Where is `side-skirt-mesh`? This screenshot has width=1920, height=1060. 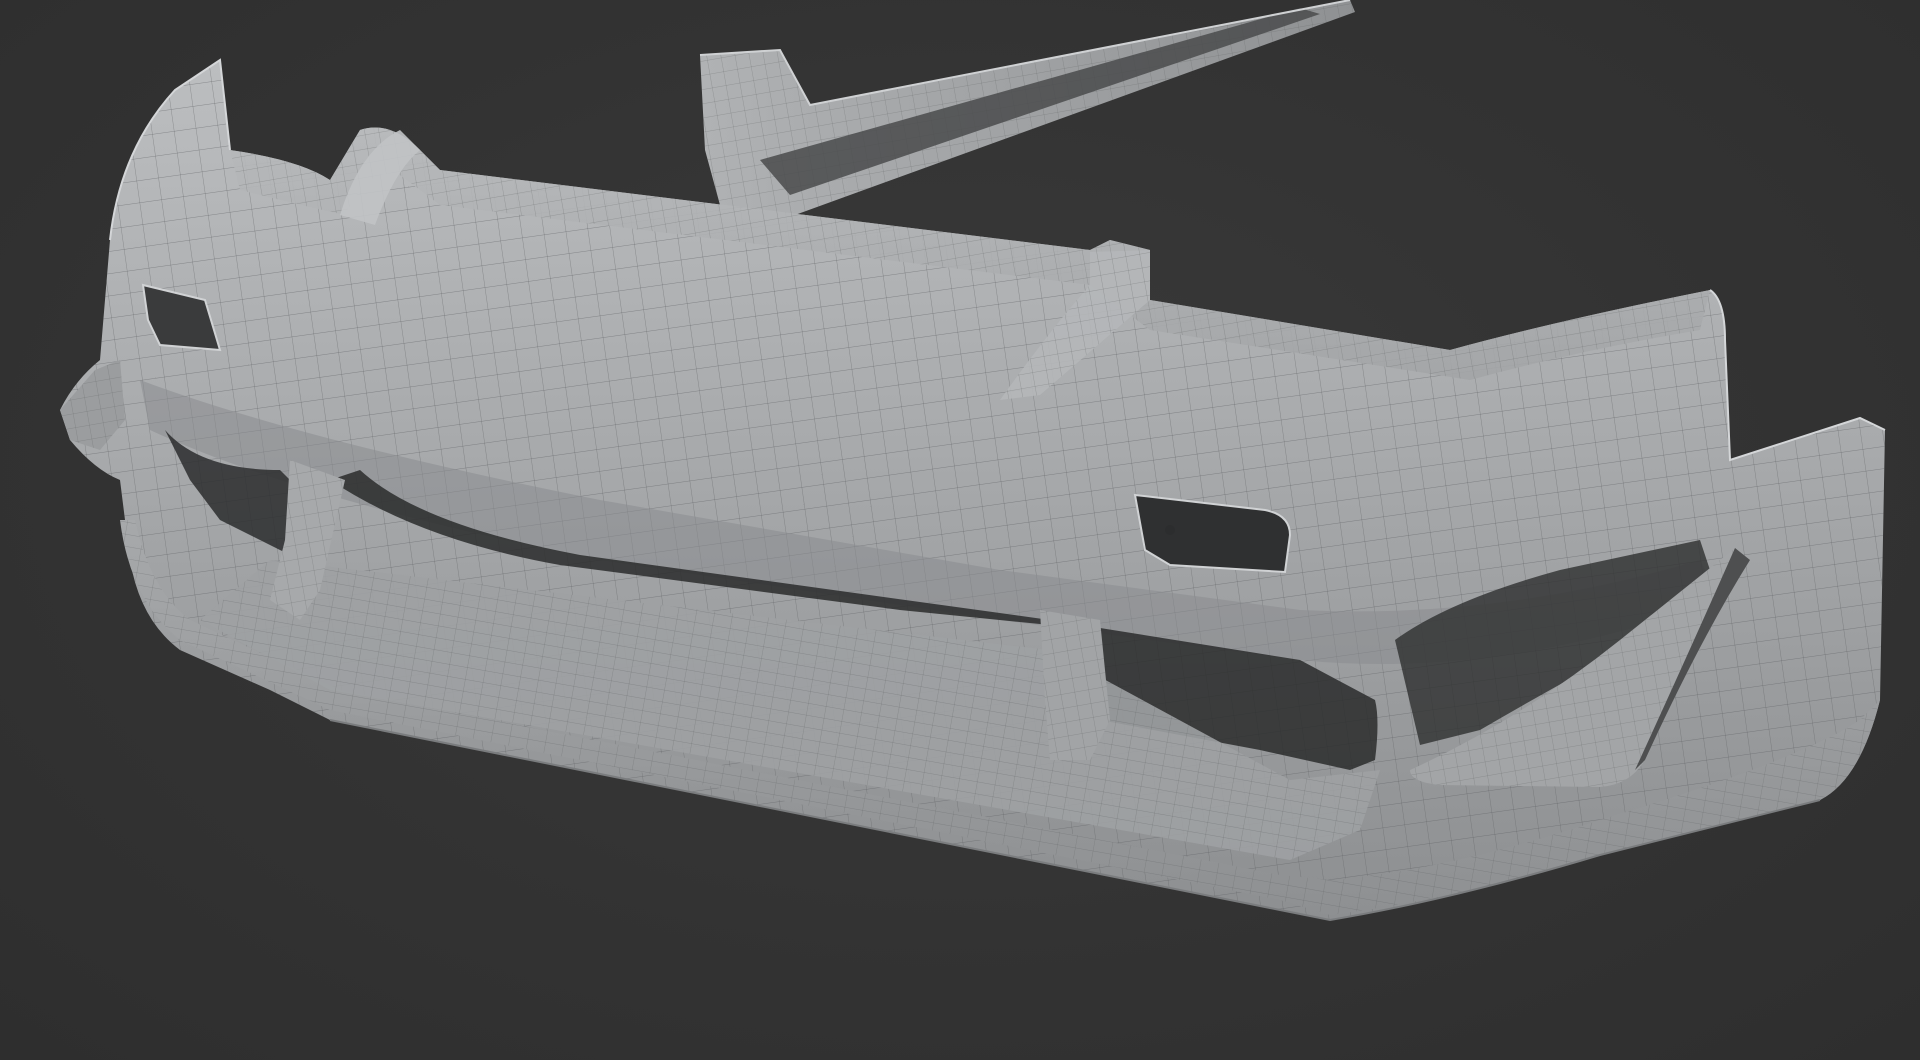 side-skirt-mesh is located at coordinates (1027, 107).